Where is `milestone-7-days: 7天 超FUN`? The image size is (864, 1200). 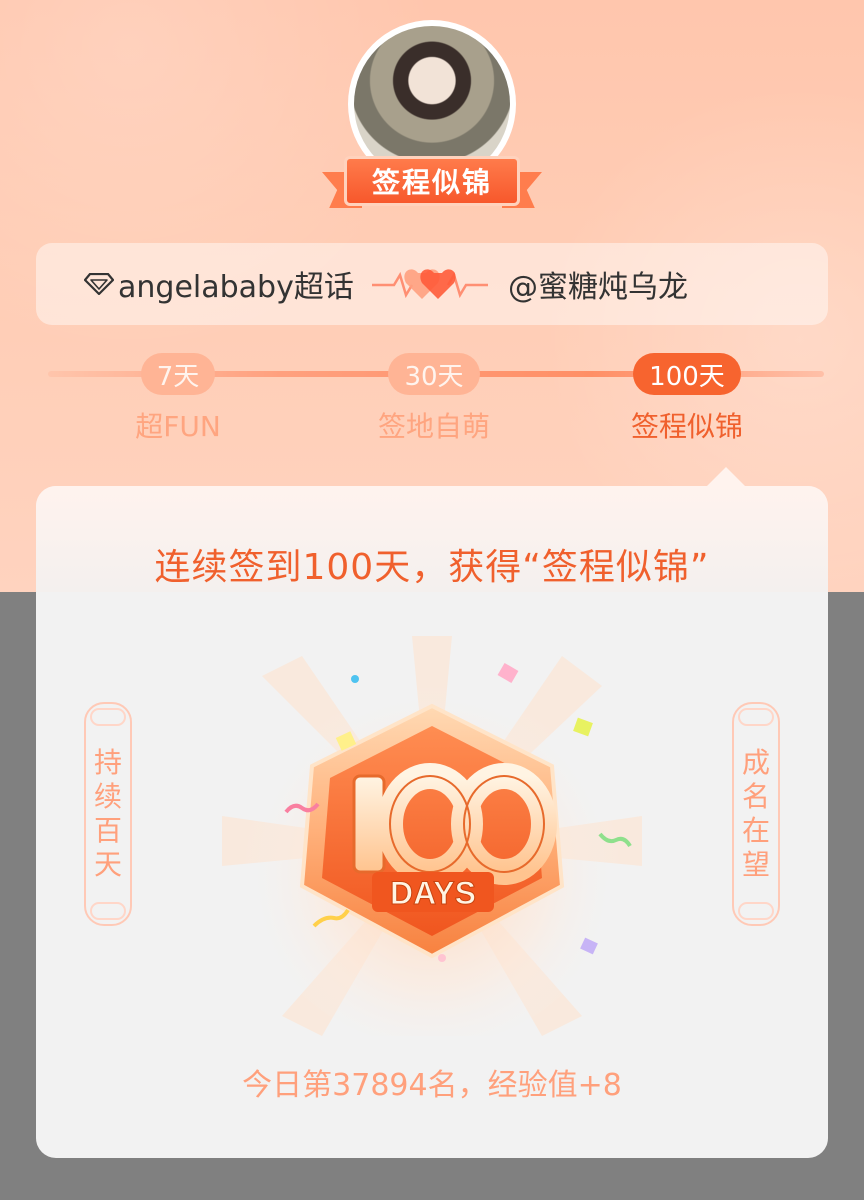
milestone-7-days: 7天 超FUN is located at coordinates (178, 399).